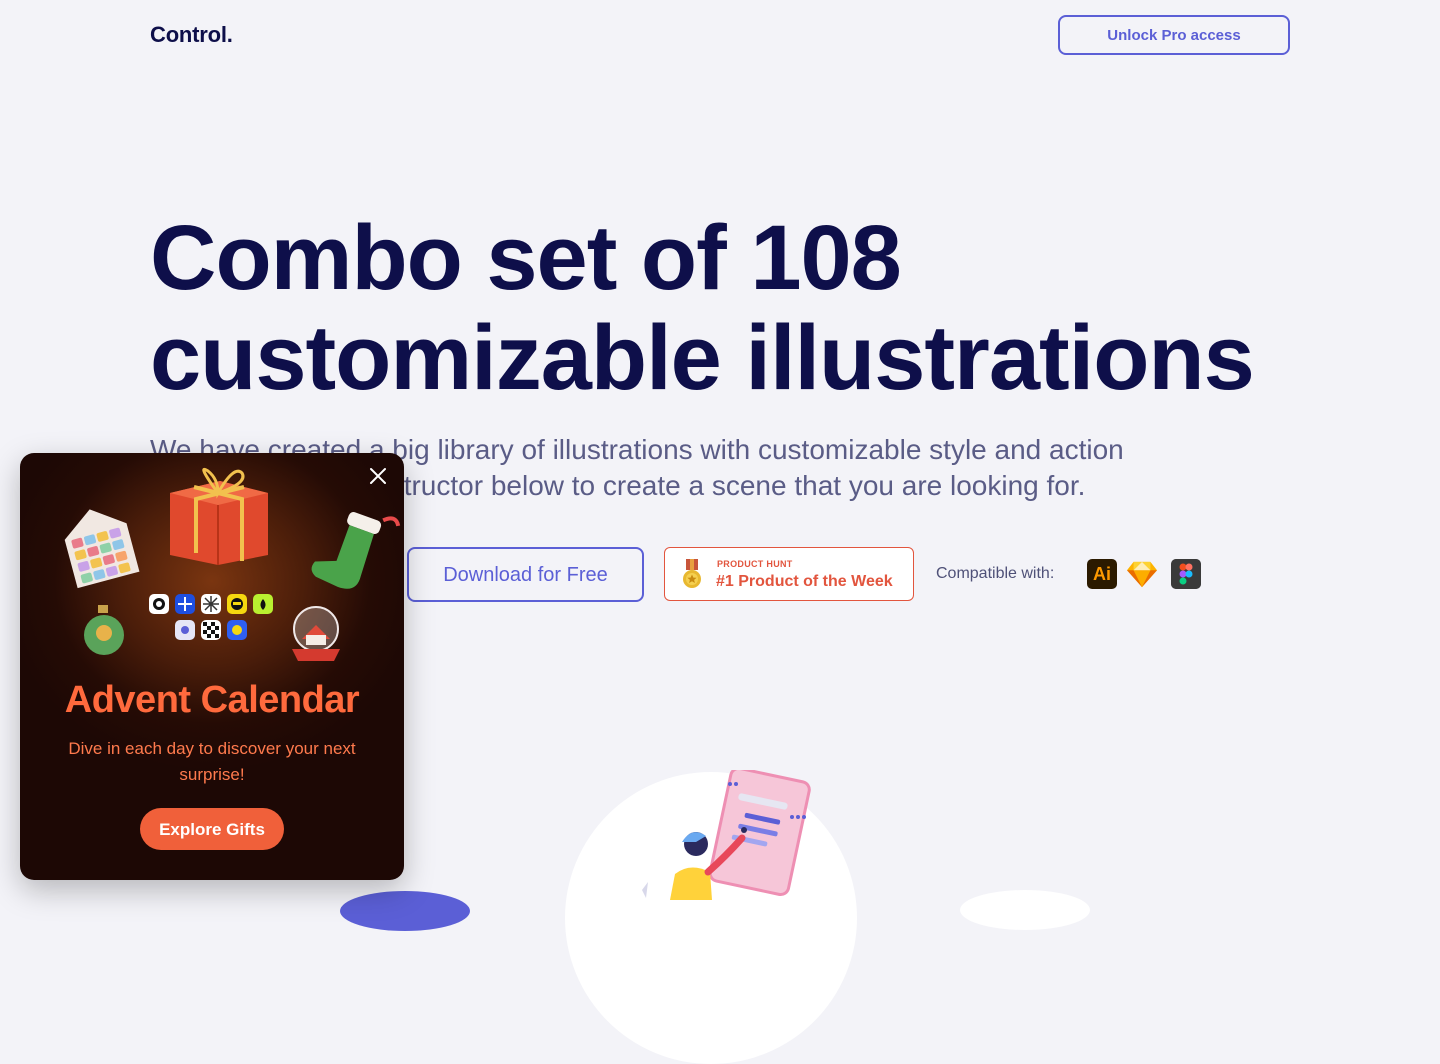 This screenshot has height=1064, width=1440. What do you see at coordinates (378, 476) in the screenshot?
I see `close-icon` at bounding box center [378, 476].